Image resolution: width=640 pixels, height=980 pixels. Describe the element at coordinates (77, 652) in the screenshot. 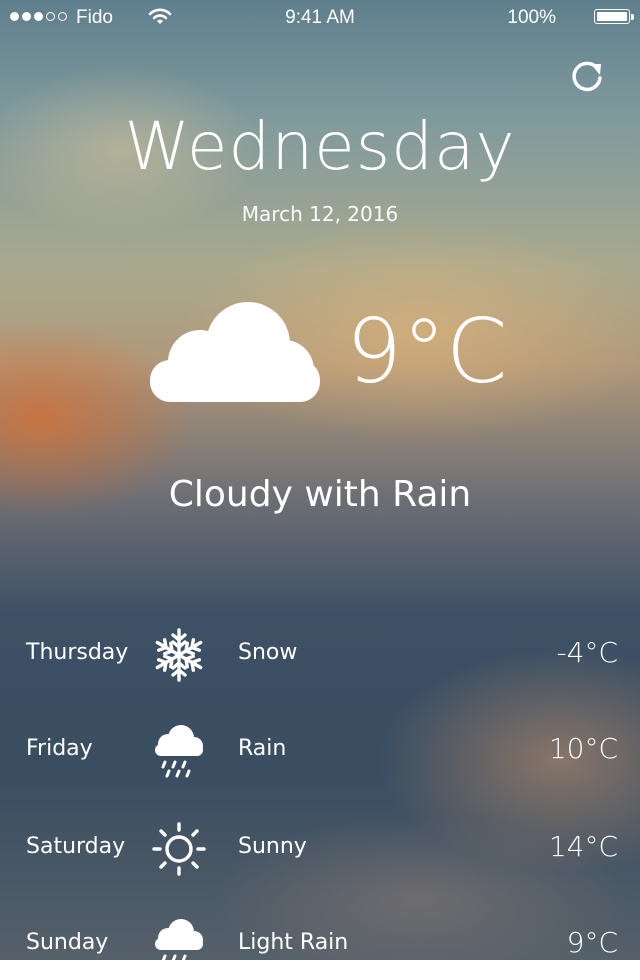

I see `forecast-day: Thursday` at that location.